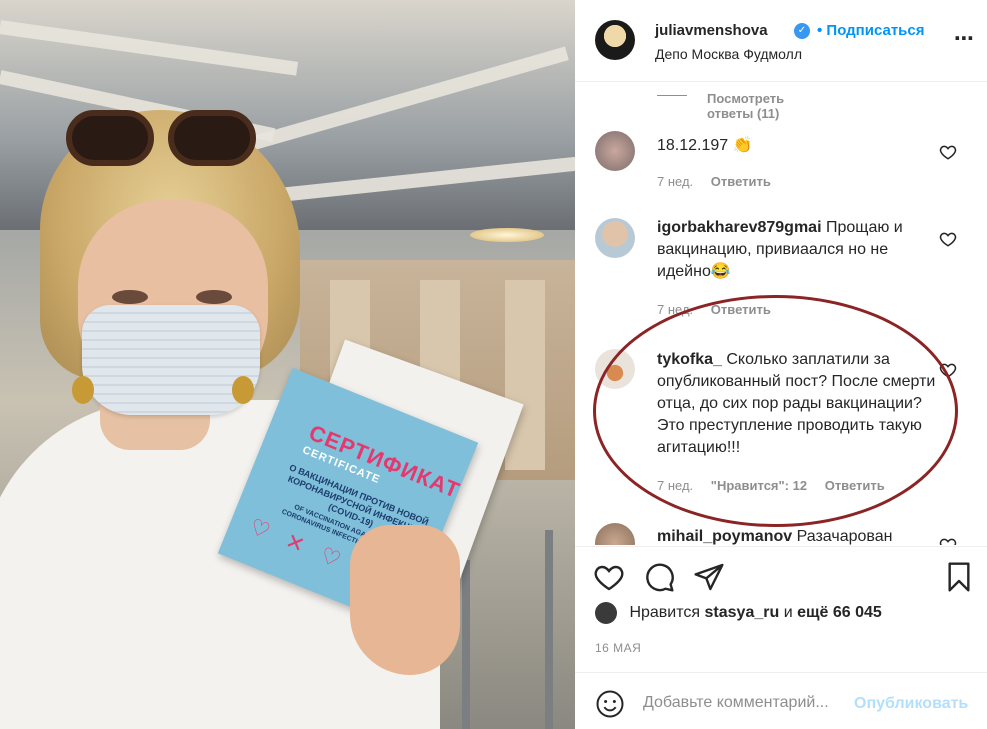  Describe the element at coordinates (405, 600) in the screenshot. I see `person-hand` at that location.